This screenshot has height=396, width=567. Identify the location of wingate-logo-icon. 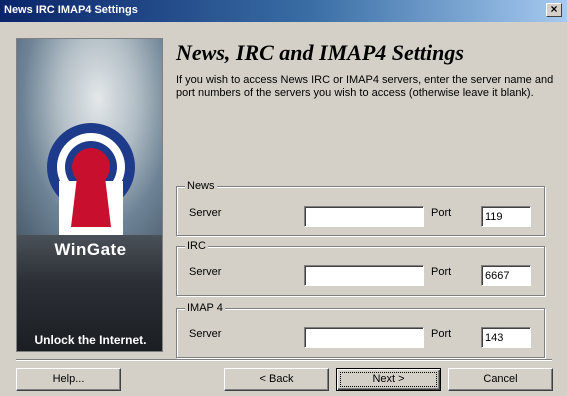
(91, 179).